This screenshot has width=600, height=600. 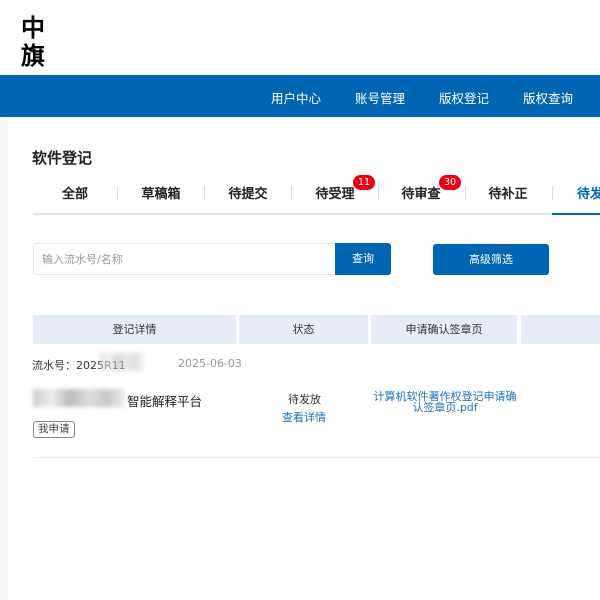 What do you see at coordinates (304, 417) in the screenshot?
I see `view-details-link: 查看详情` at bounding box center [304, 417].